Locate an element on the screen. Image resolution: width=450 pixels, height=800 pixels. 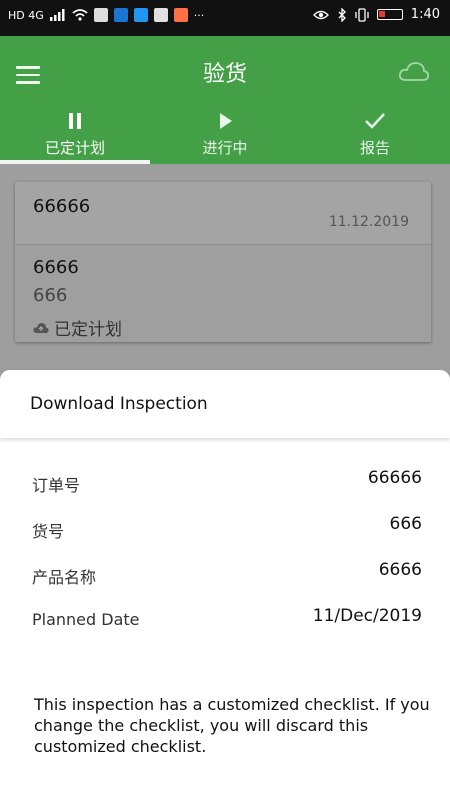
eye-icon is located at coordinates (320, 14).